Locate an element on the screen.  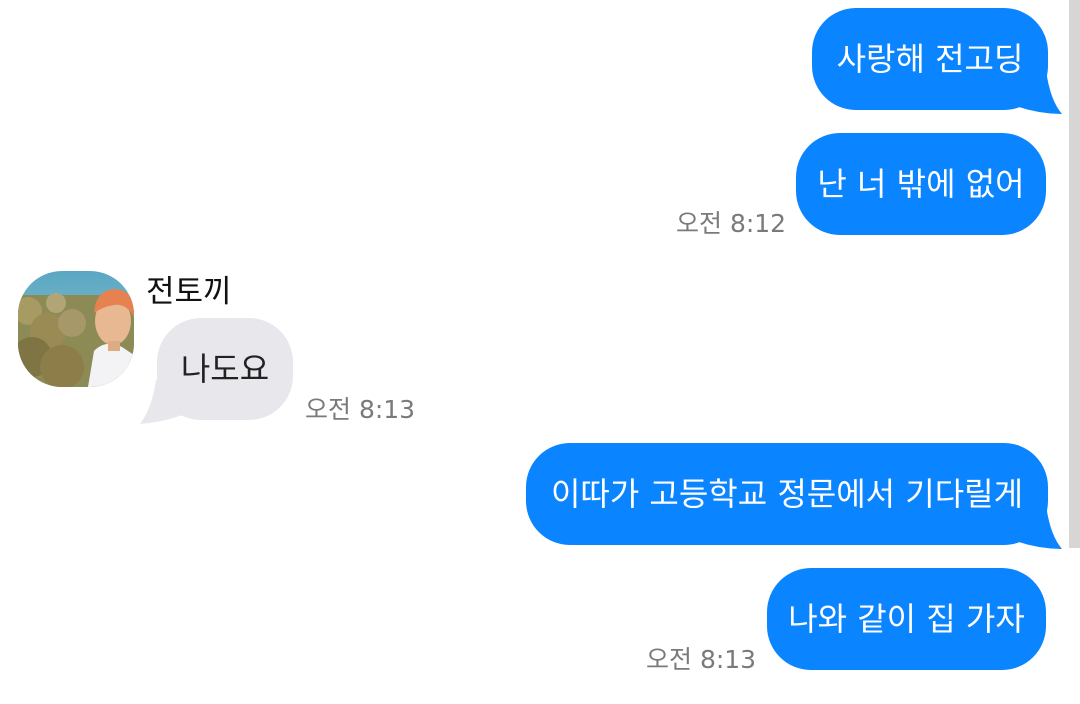
message-text: 난 너 밖에 없어 is located at coordinates (921, 184).